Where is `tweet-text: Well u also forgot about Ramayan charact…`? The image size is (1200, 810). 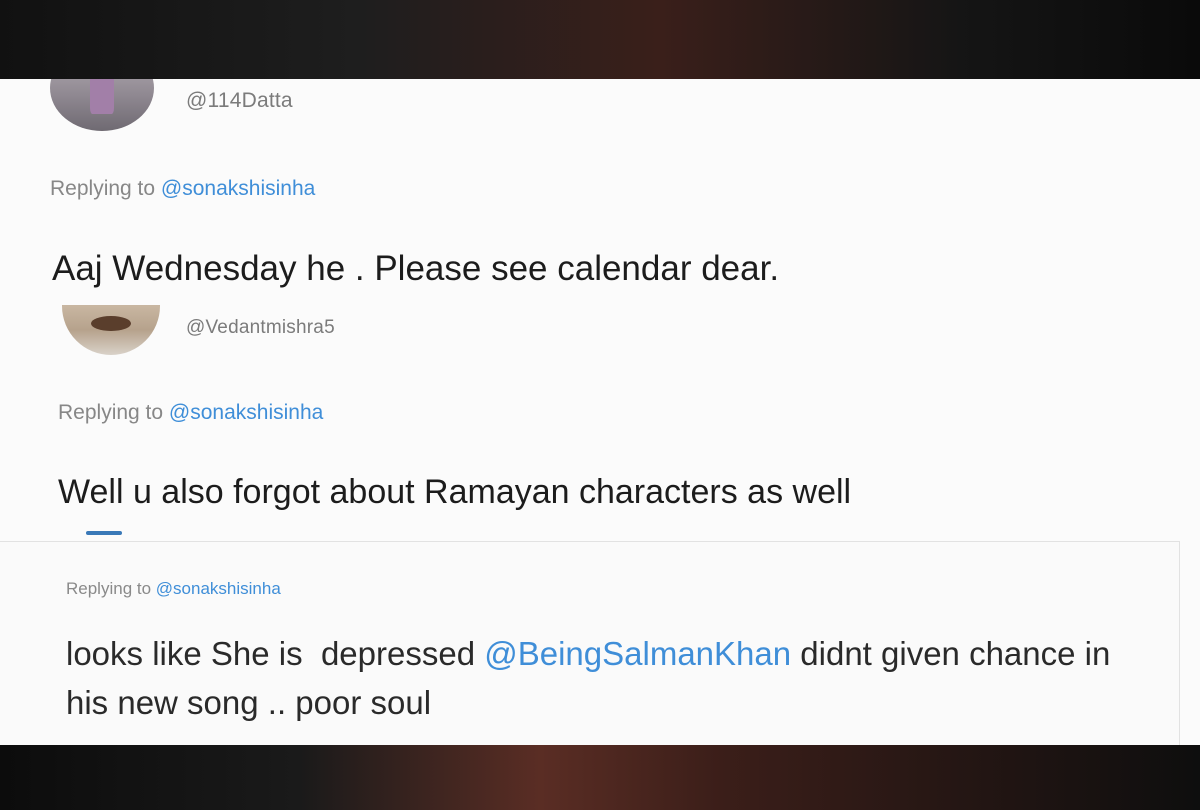 tweet-text: Well u also forgot about Ramayan charact… is located at coordinates (455, 492).